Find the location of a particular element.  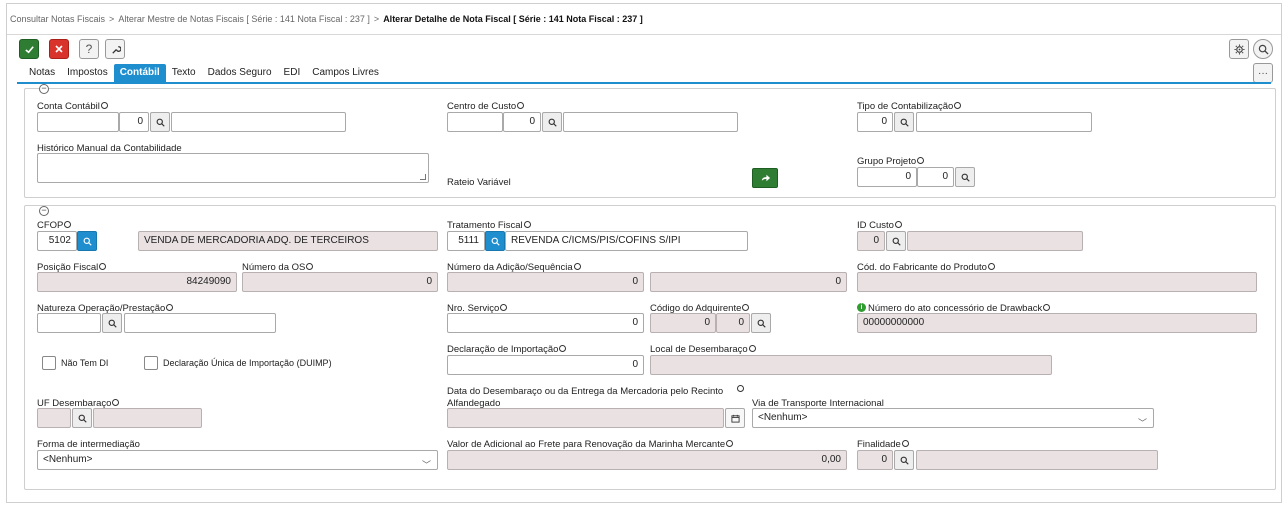

cfop-search-button is located at coordinates (87, 241).